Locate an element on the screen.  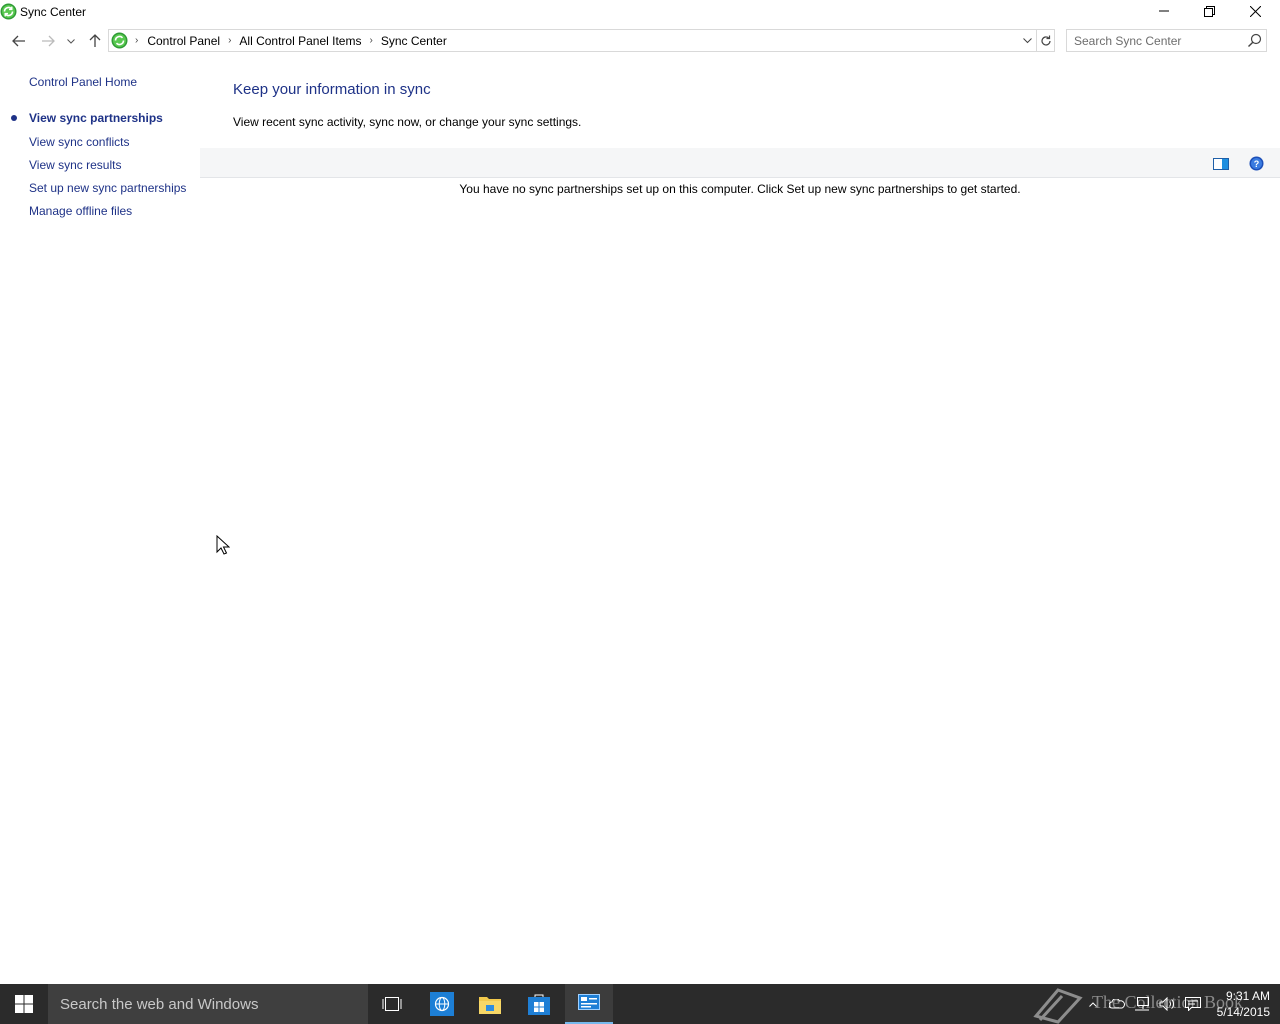
restore-icon is located at coordinates (1209, 11).